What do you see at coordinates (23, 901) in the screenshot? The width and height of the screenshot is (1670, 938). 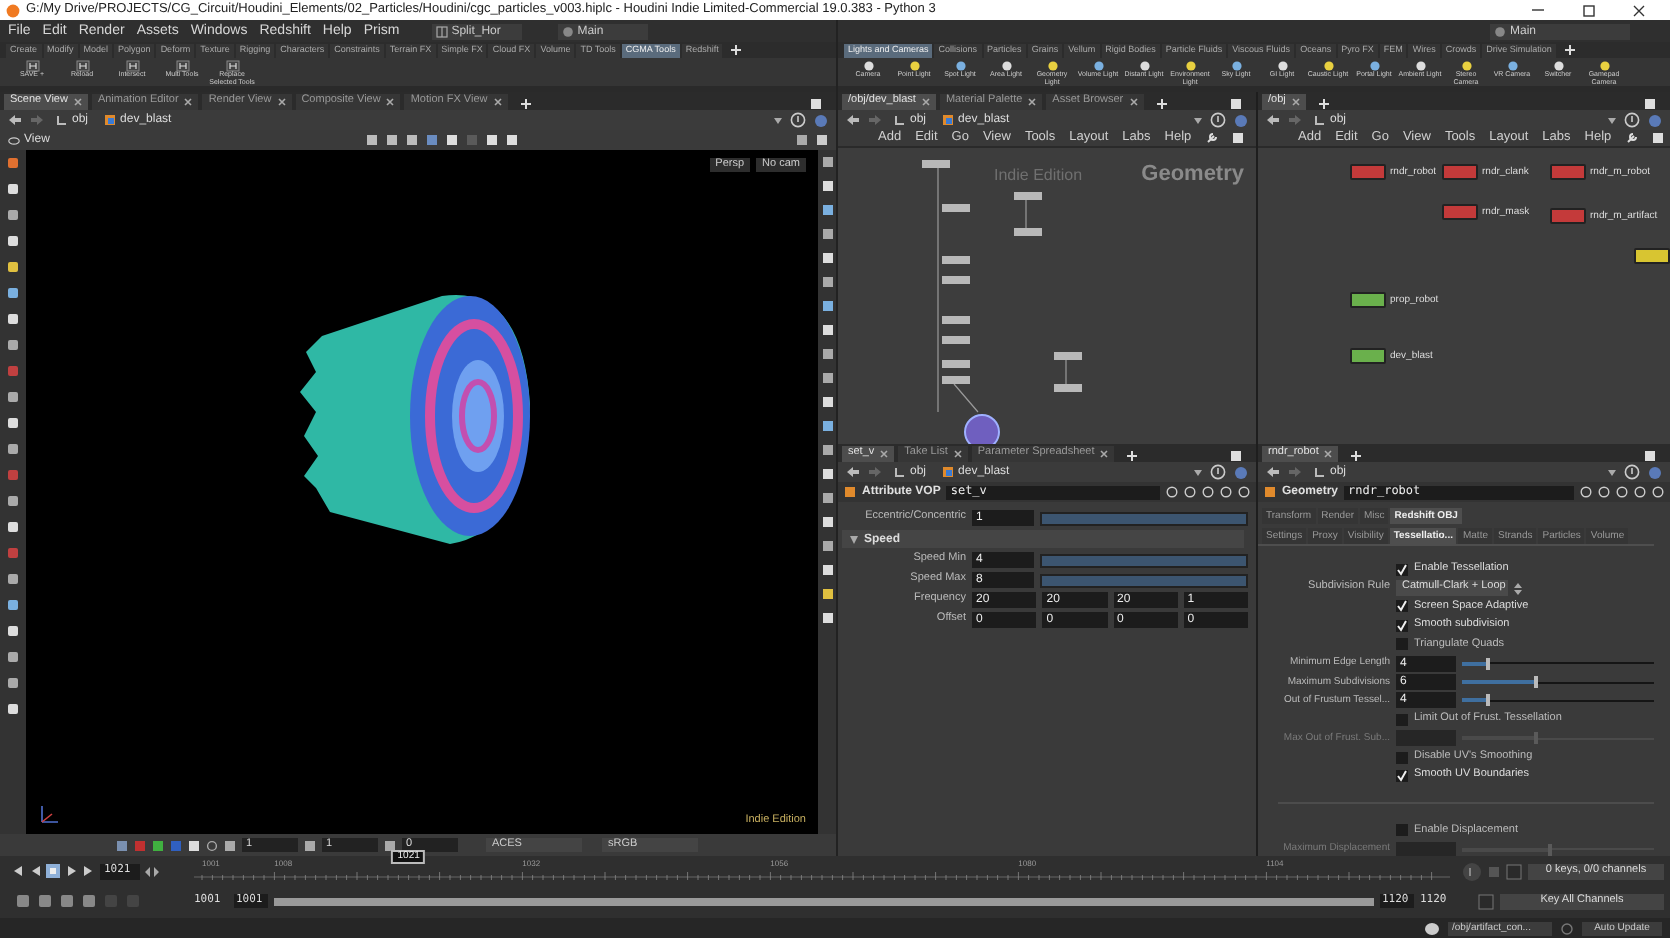 I see `realtime-icon` at bounding box center [23, 901].